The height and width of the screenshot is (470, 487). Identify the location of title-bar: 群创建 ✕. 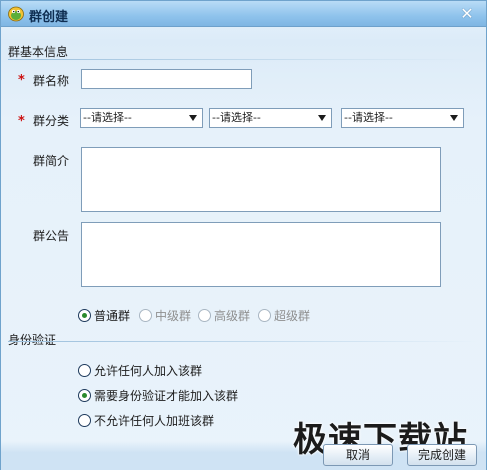
(243, 14).